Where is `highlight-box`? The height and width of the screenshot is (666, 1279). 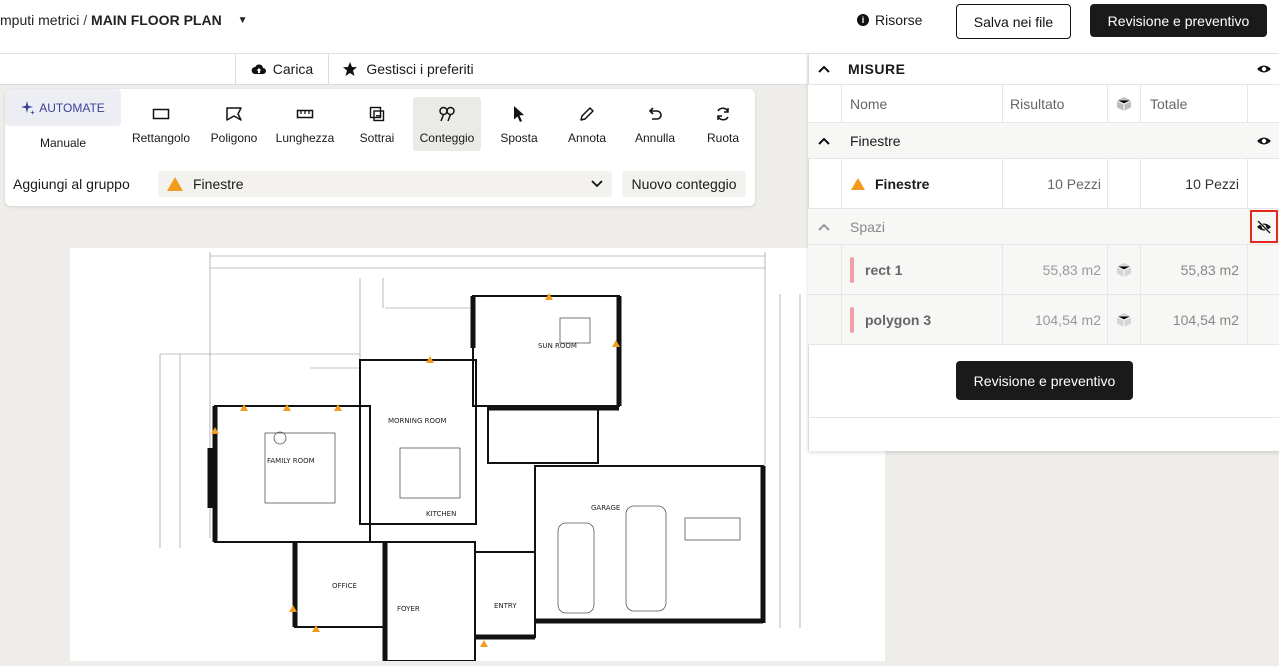
highlight-box is located at coordinates (1264, 226).